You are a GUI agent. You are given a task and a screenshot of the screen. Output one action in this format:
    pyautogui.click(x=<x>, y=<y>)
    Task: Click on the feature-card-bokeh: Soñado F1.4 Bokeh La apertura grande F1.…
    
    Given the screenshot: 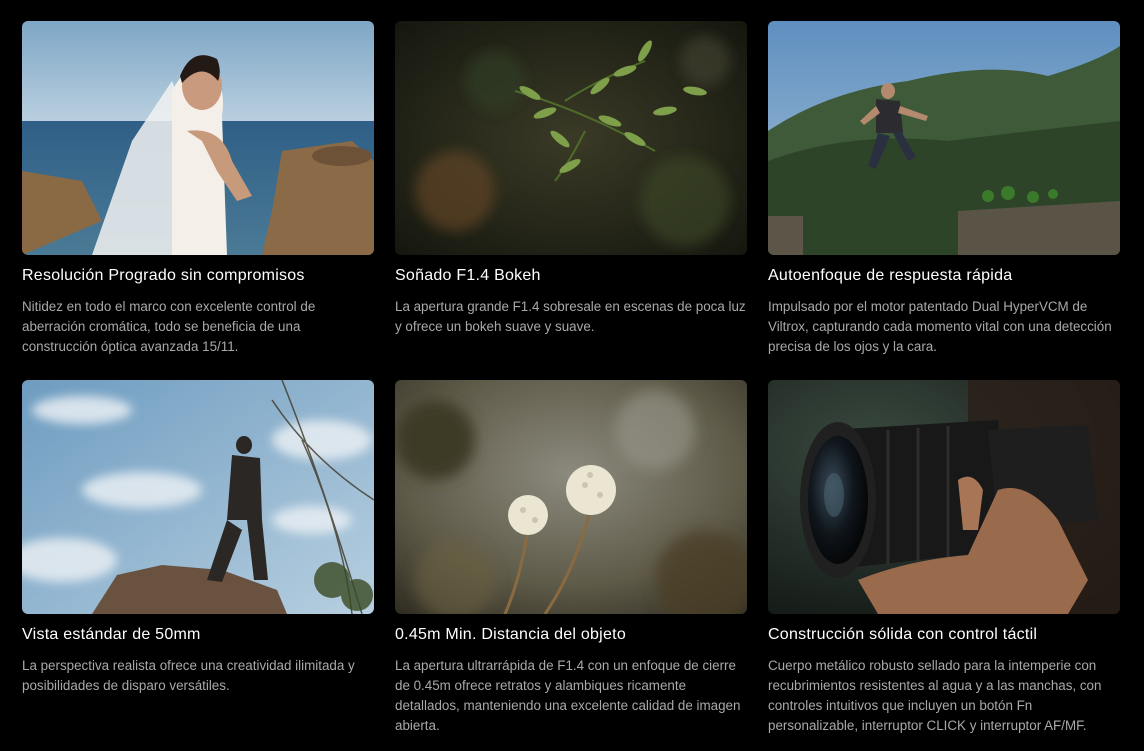 What is the action you would take?
    pyautogui.click(x=571, y=179)
    